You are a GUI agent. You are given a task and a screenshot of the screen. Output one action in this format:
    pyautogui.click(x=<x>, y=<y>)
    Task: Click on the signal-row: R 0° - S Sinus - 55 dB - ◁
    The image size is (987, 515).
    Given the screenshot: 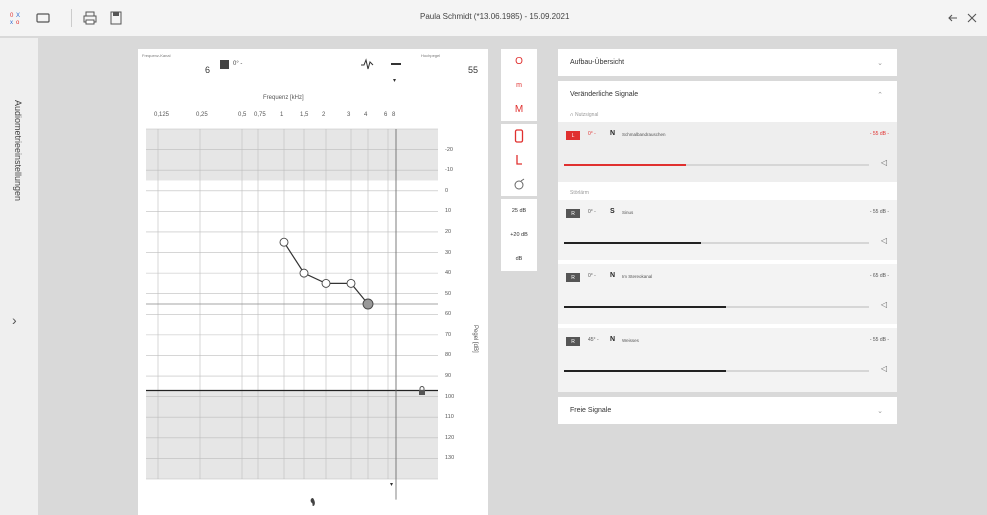 What is the action you would take?
    pyautogui.click(x=727, y=232)
    